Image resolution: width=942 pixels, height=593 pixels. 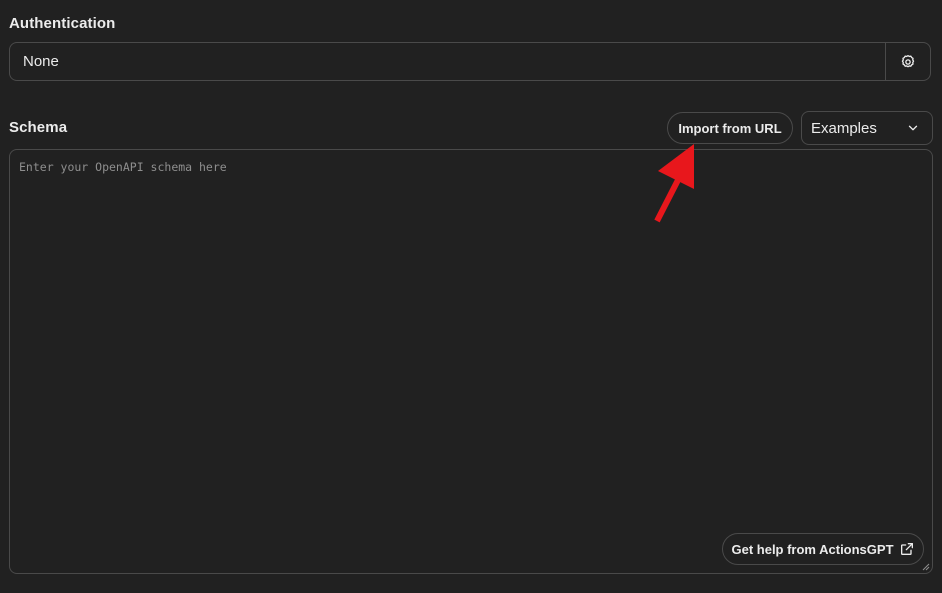 What do you see at coordinates (812, 549) in the screenshot?
I see `get-help-label: Get help from ActionsGPT` at bounding box center [812, 549].